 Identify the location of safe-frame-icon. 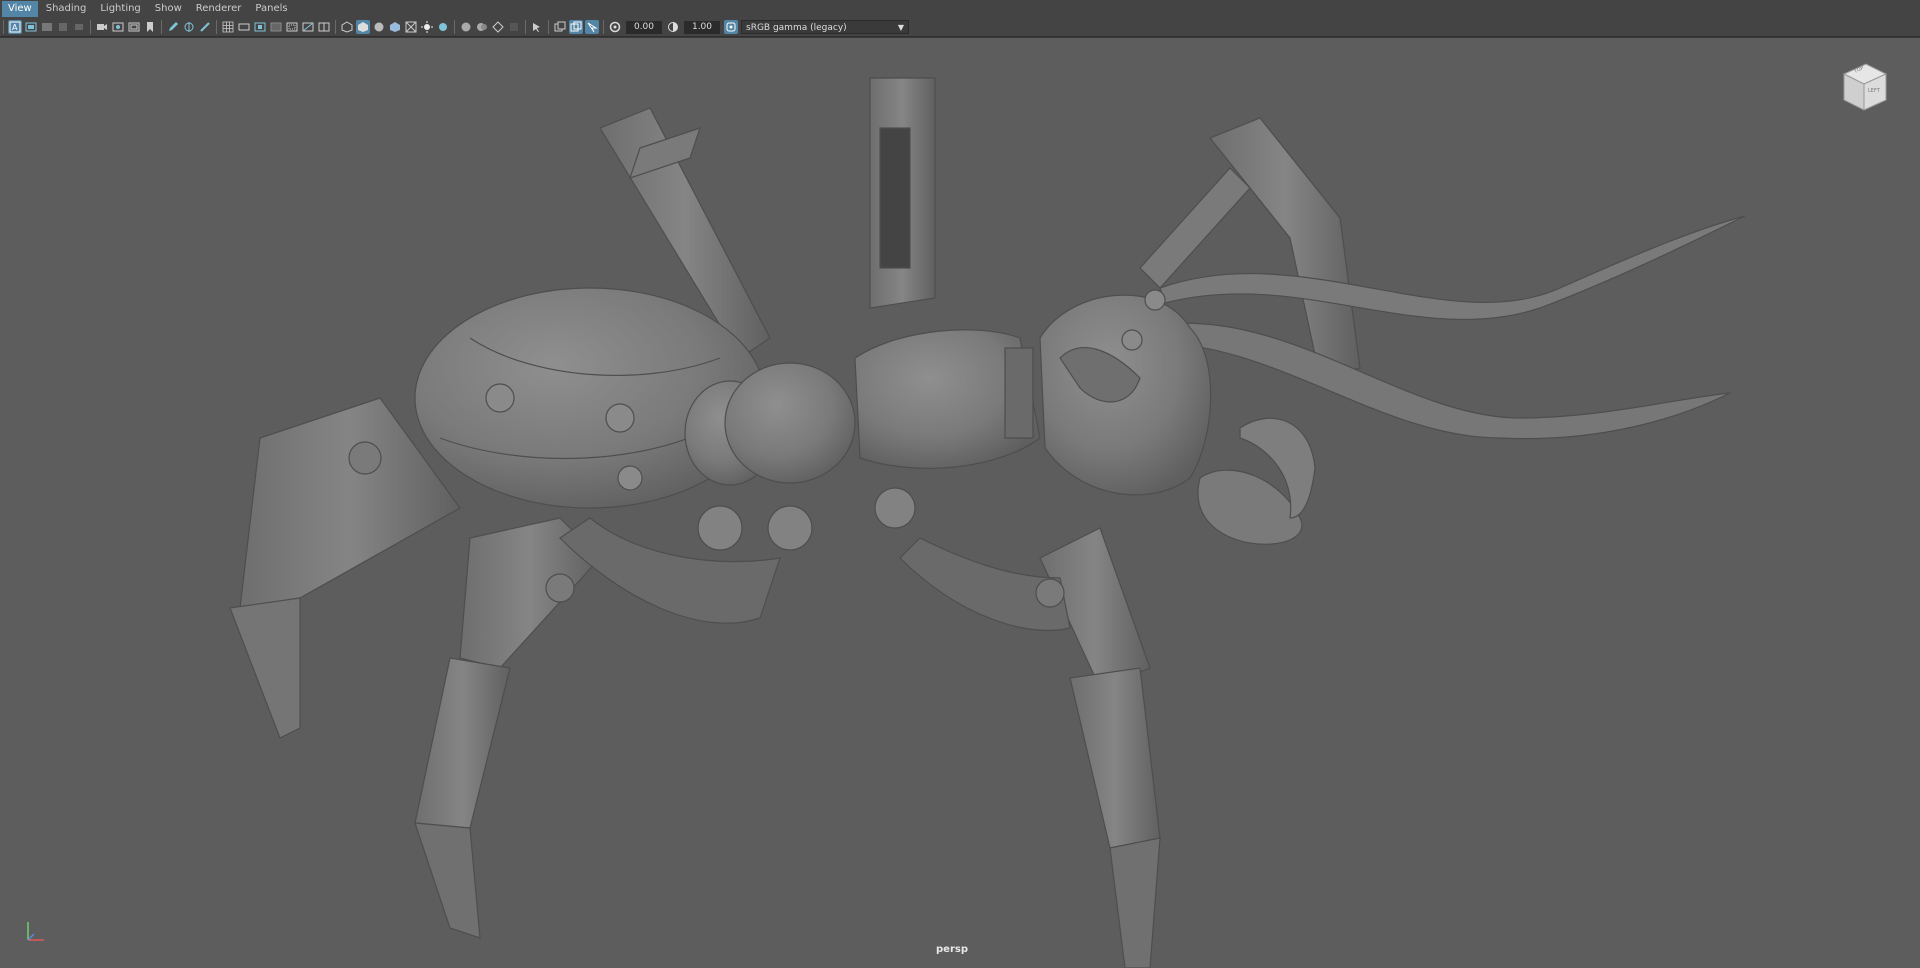
(308, 27).